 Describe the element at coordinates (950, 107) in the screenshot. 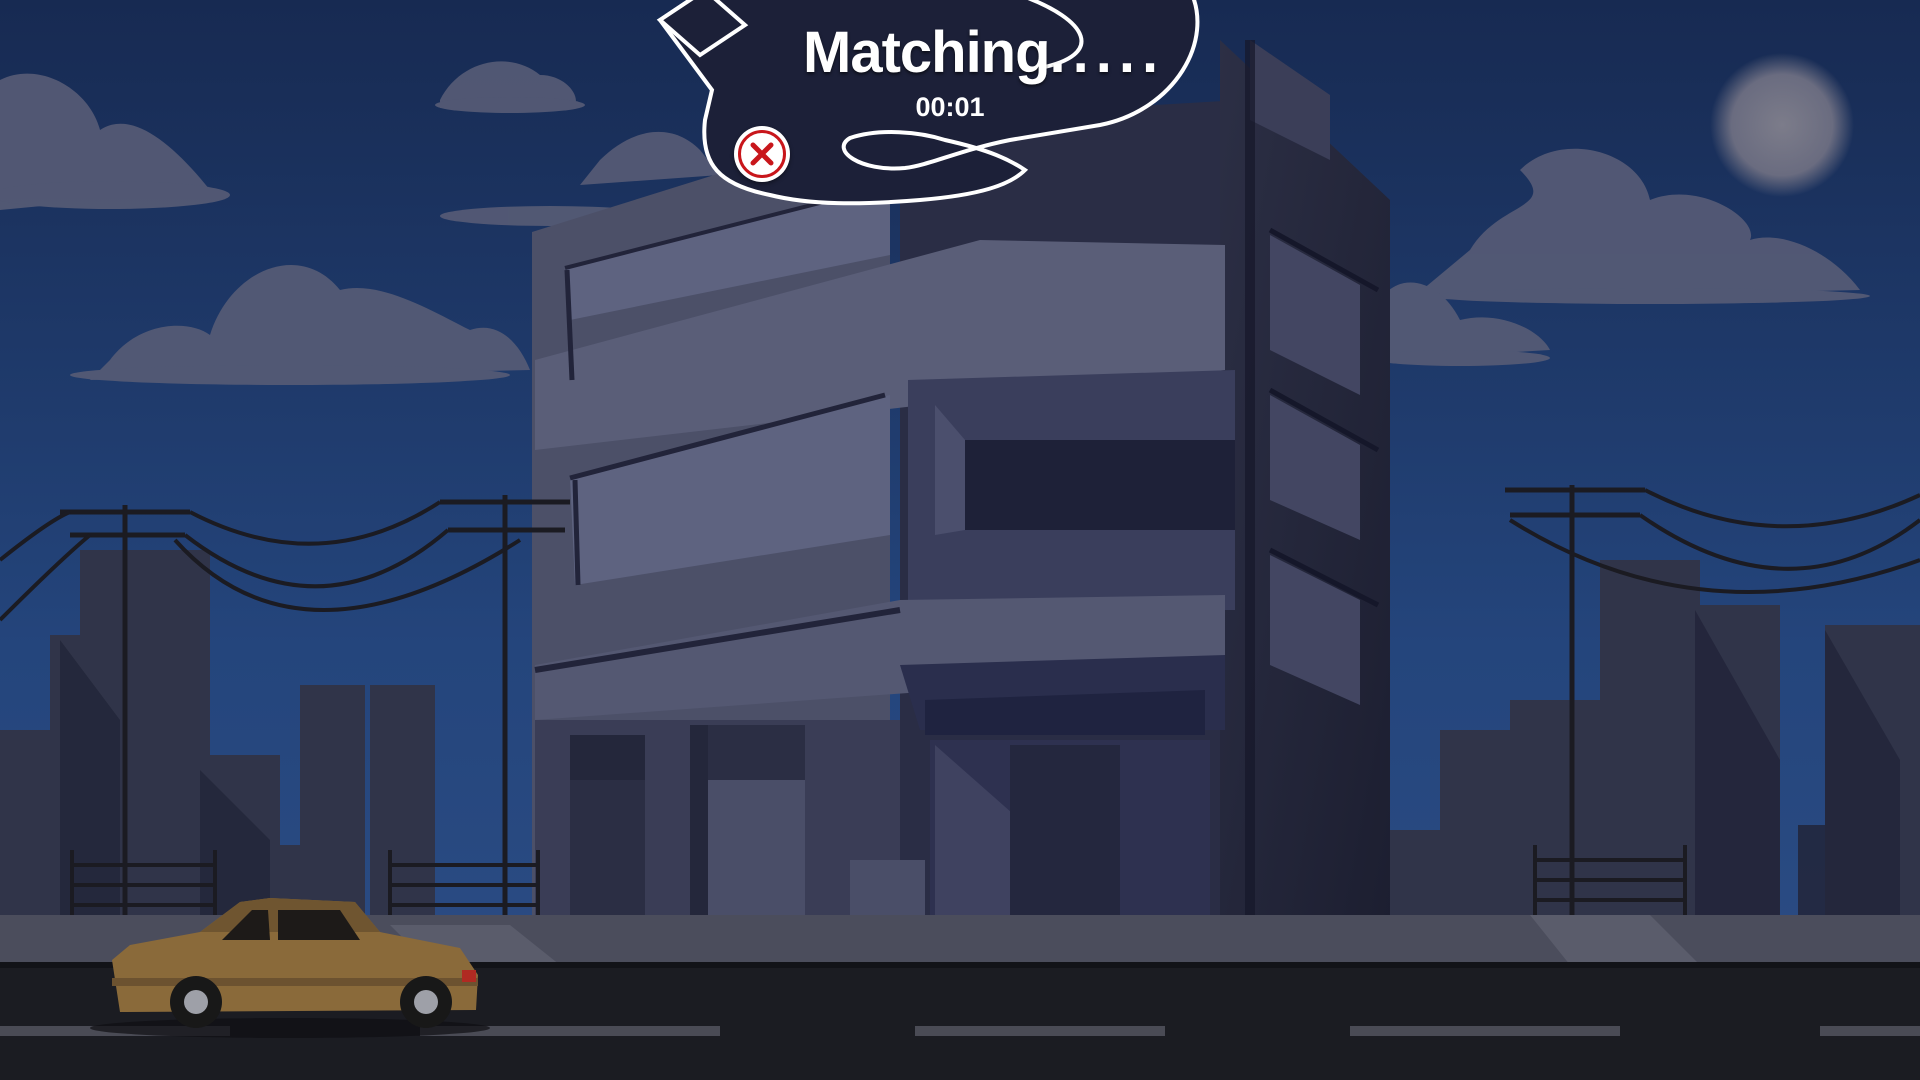

I see `matching-timer: 00:01` at that location.